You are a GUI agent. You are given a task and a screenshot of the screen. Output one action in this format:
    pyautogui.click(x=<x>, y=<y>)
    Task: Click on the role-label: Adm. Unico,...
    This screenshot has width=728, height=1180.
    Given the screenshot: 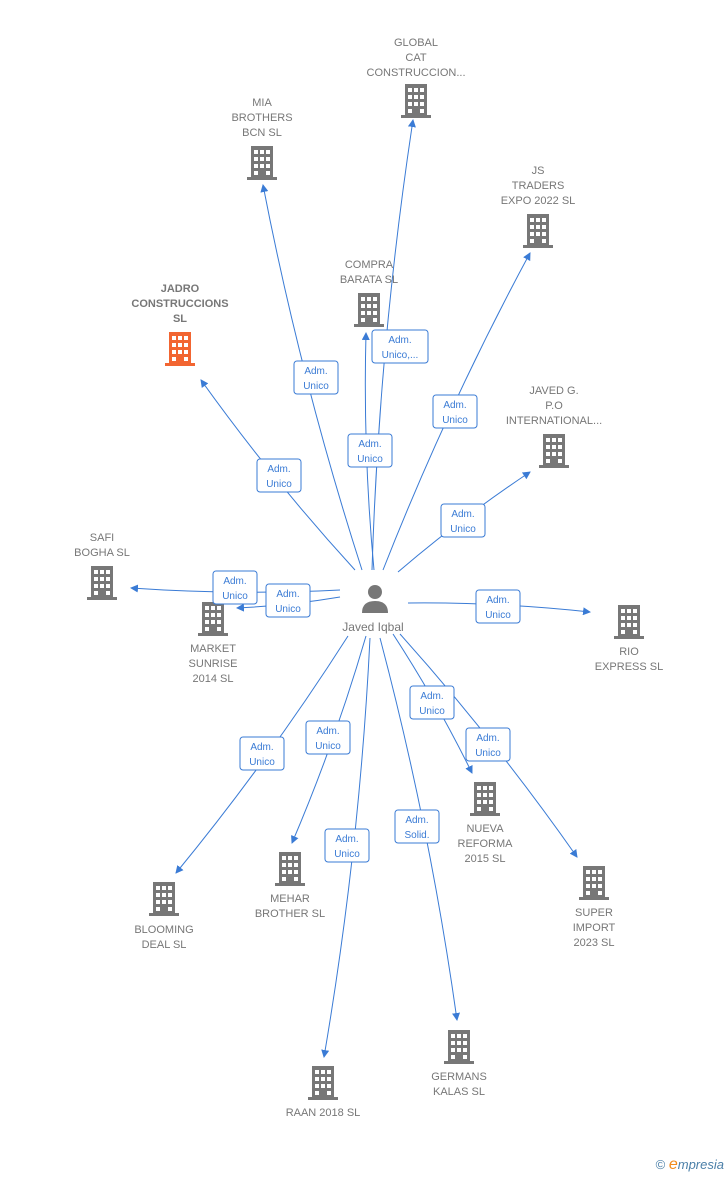 What is the action you would take?
    pyautogui.click(x=400, y=346)
    